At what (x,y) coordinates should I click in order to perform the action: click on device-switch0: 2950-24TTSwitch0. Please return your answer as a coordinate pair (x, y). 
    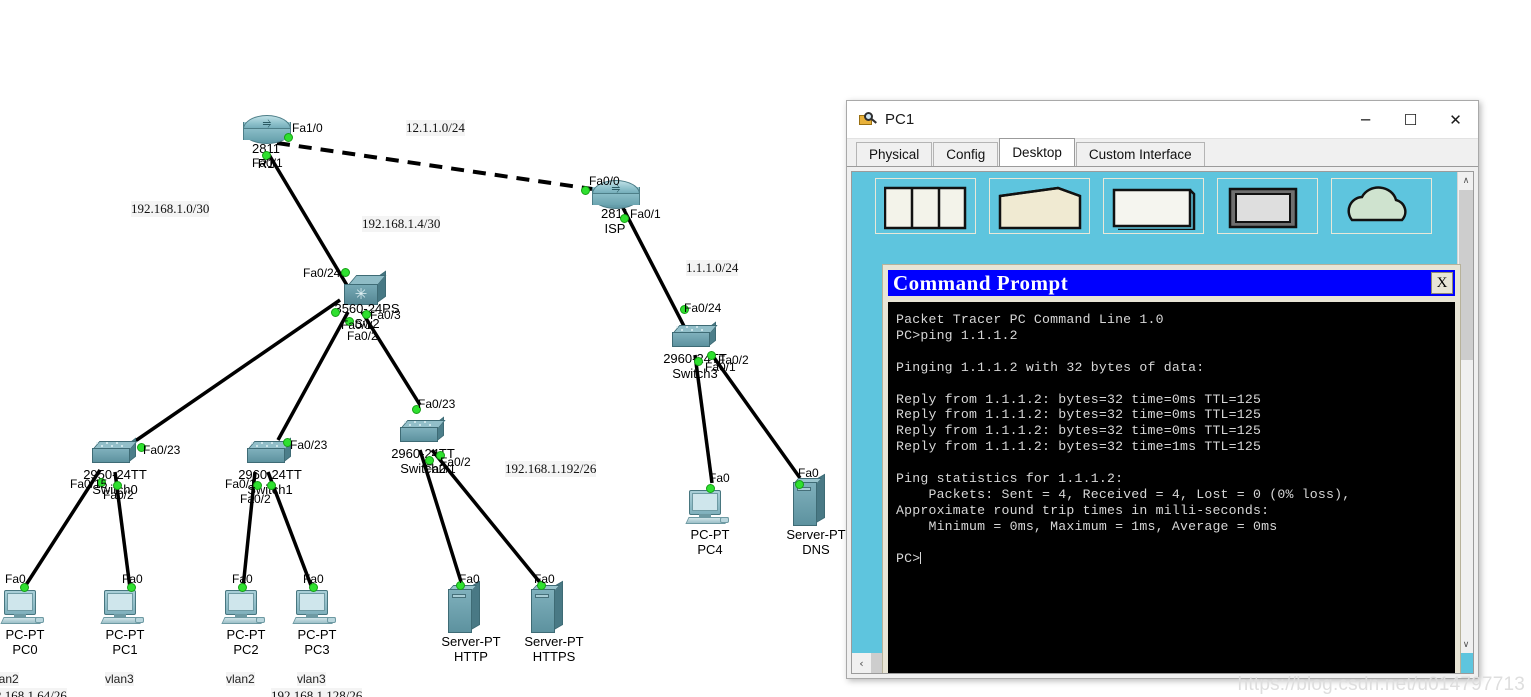
    Looking at the image, I should click on (115, 466).